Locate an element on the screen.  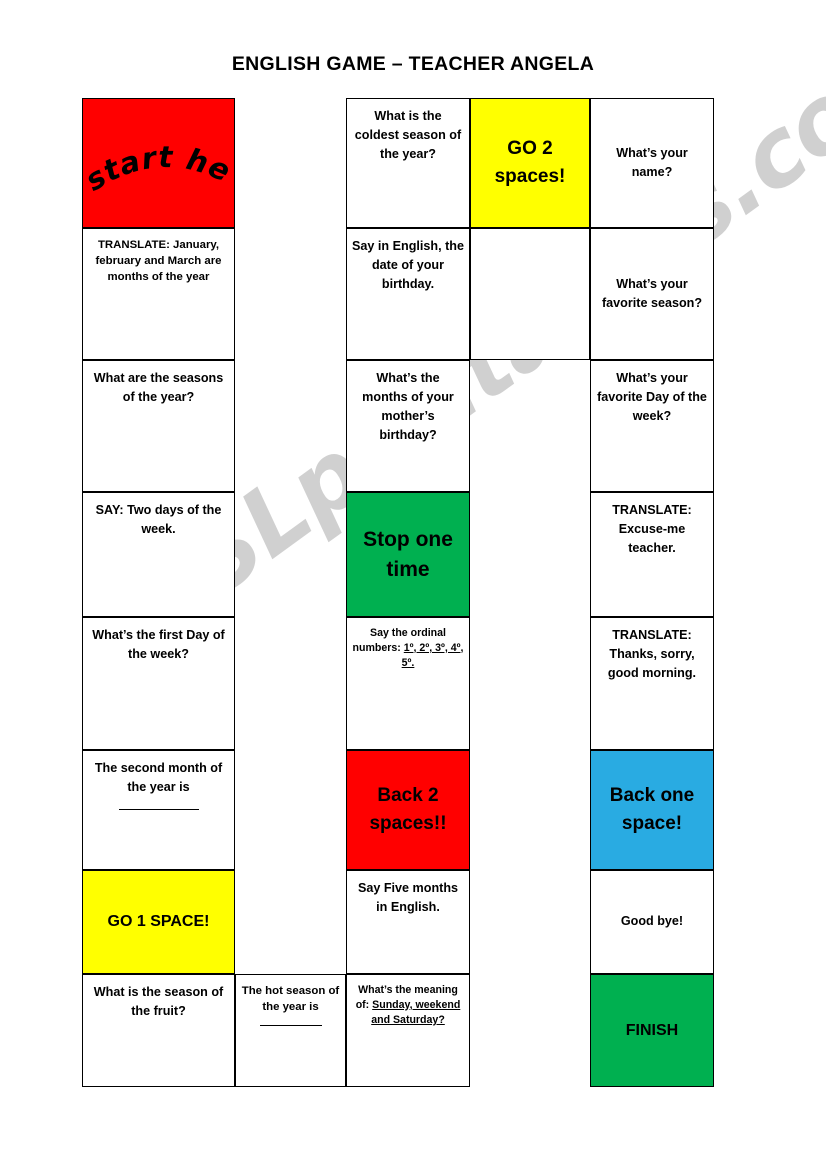
ordinal-values: 1º, 2º, 3º, 4º, 5º. is located at coordinates (432, 655).